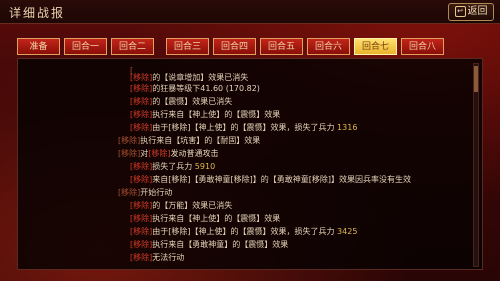 Image resolution: width=500 pixels, height=281 pixels. What do you see at coordinates (476, 79) in the screenshot?
I see `scrollbar-thumb` at bounding box center [476, 79].